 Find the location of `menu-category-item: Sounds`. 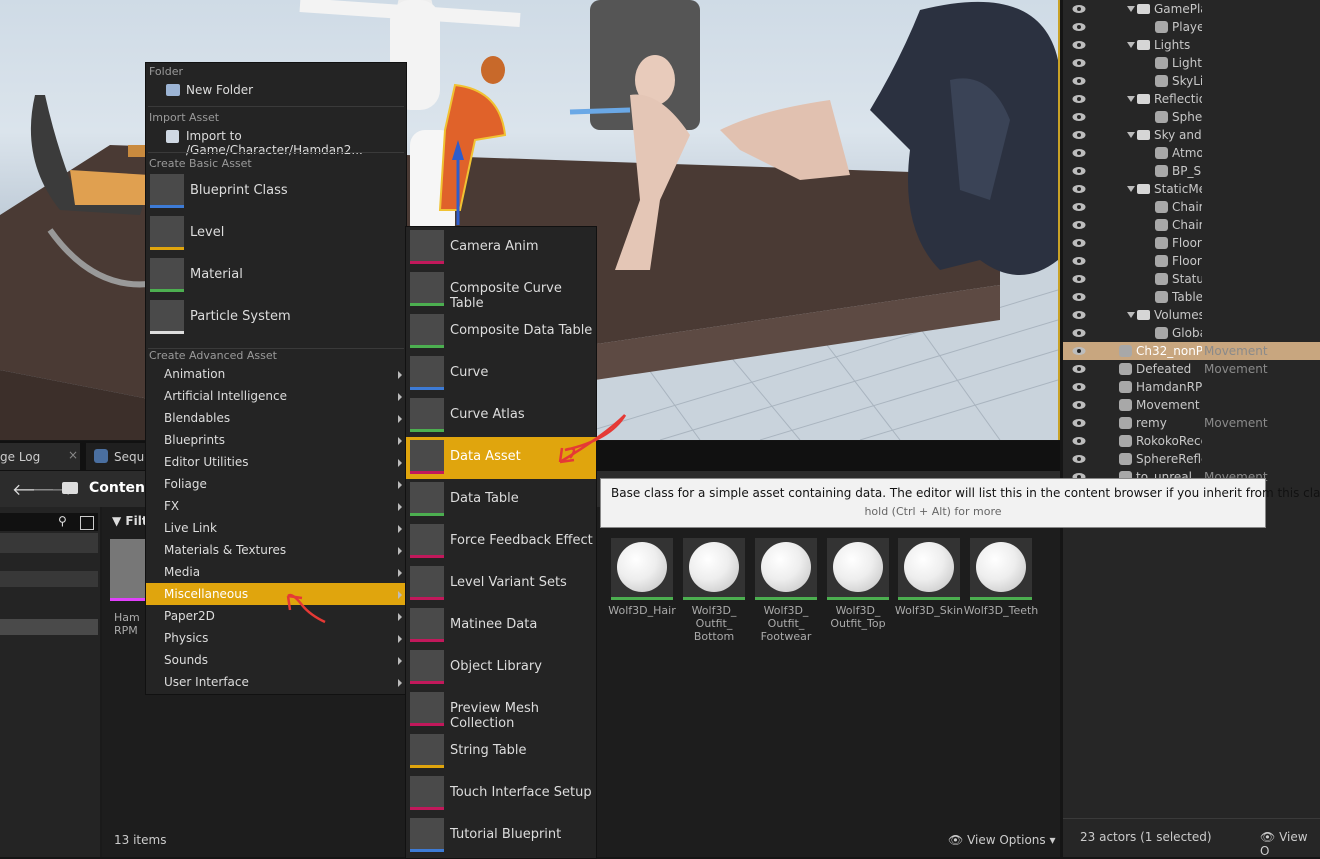

menu-category-item: Sounds is located at coordinates (276, 660).